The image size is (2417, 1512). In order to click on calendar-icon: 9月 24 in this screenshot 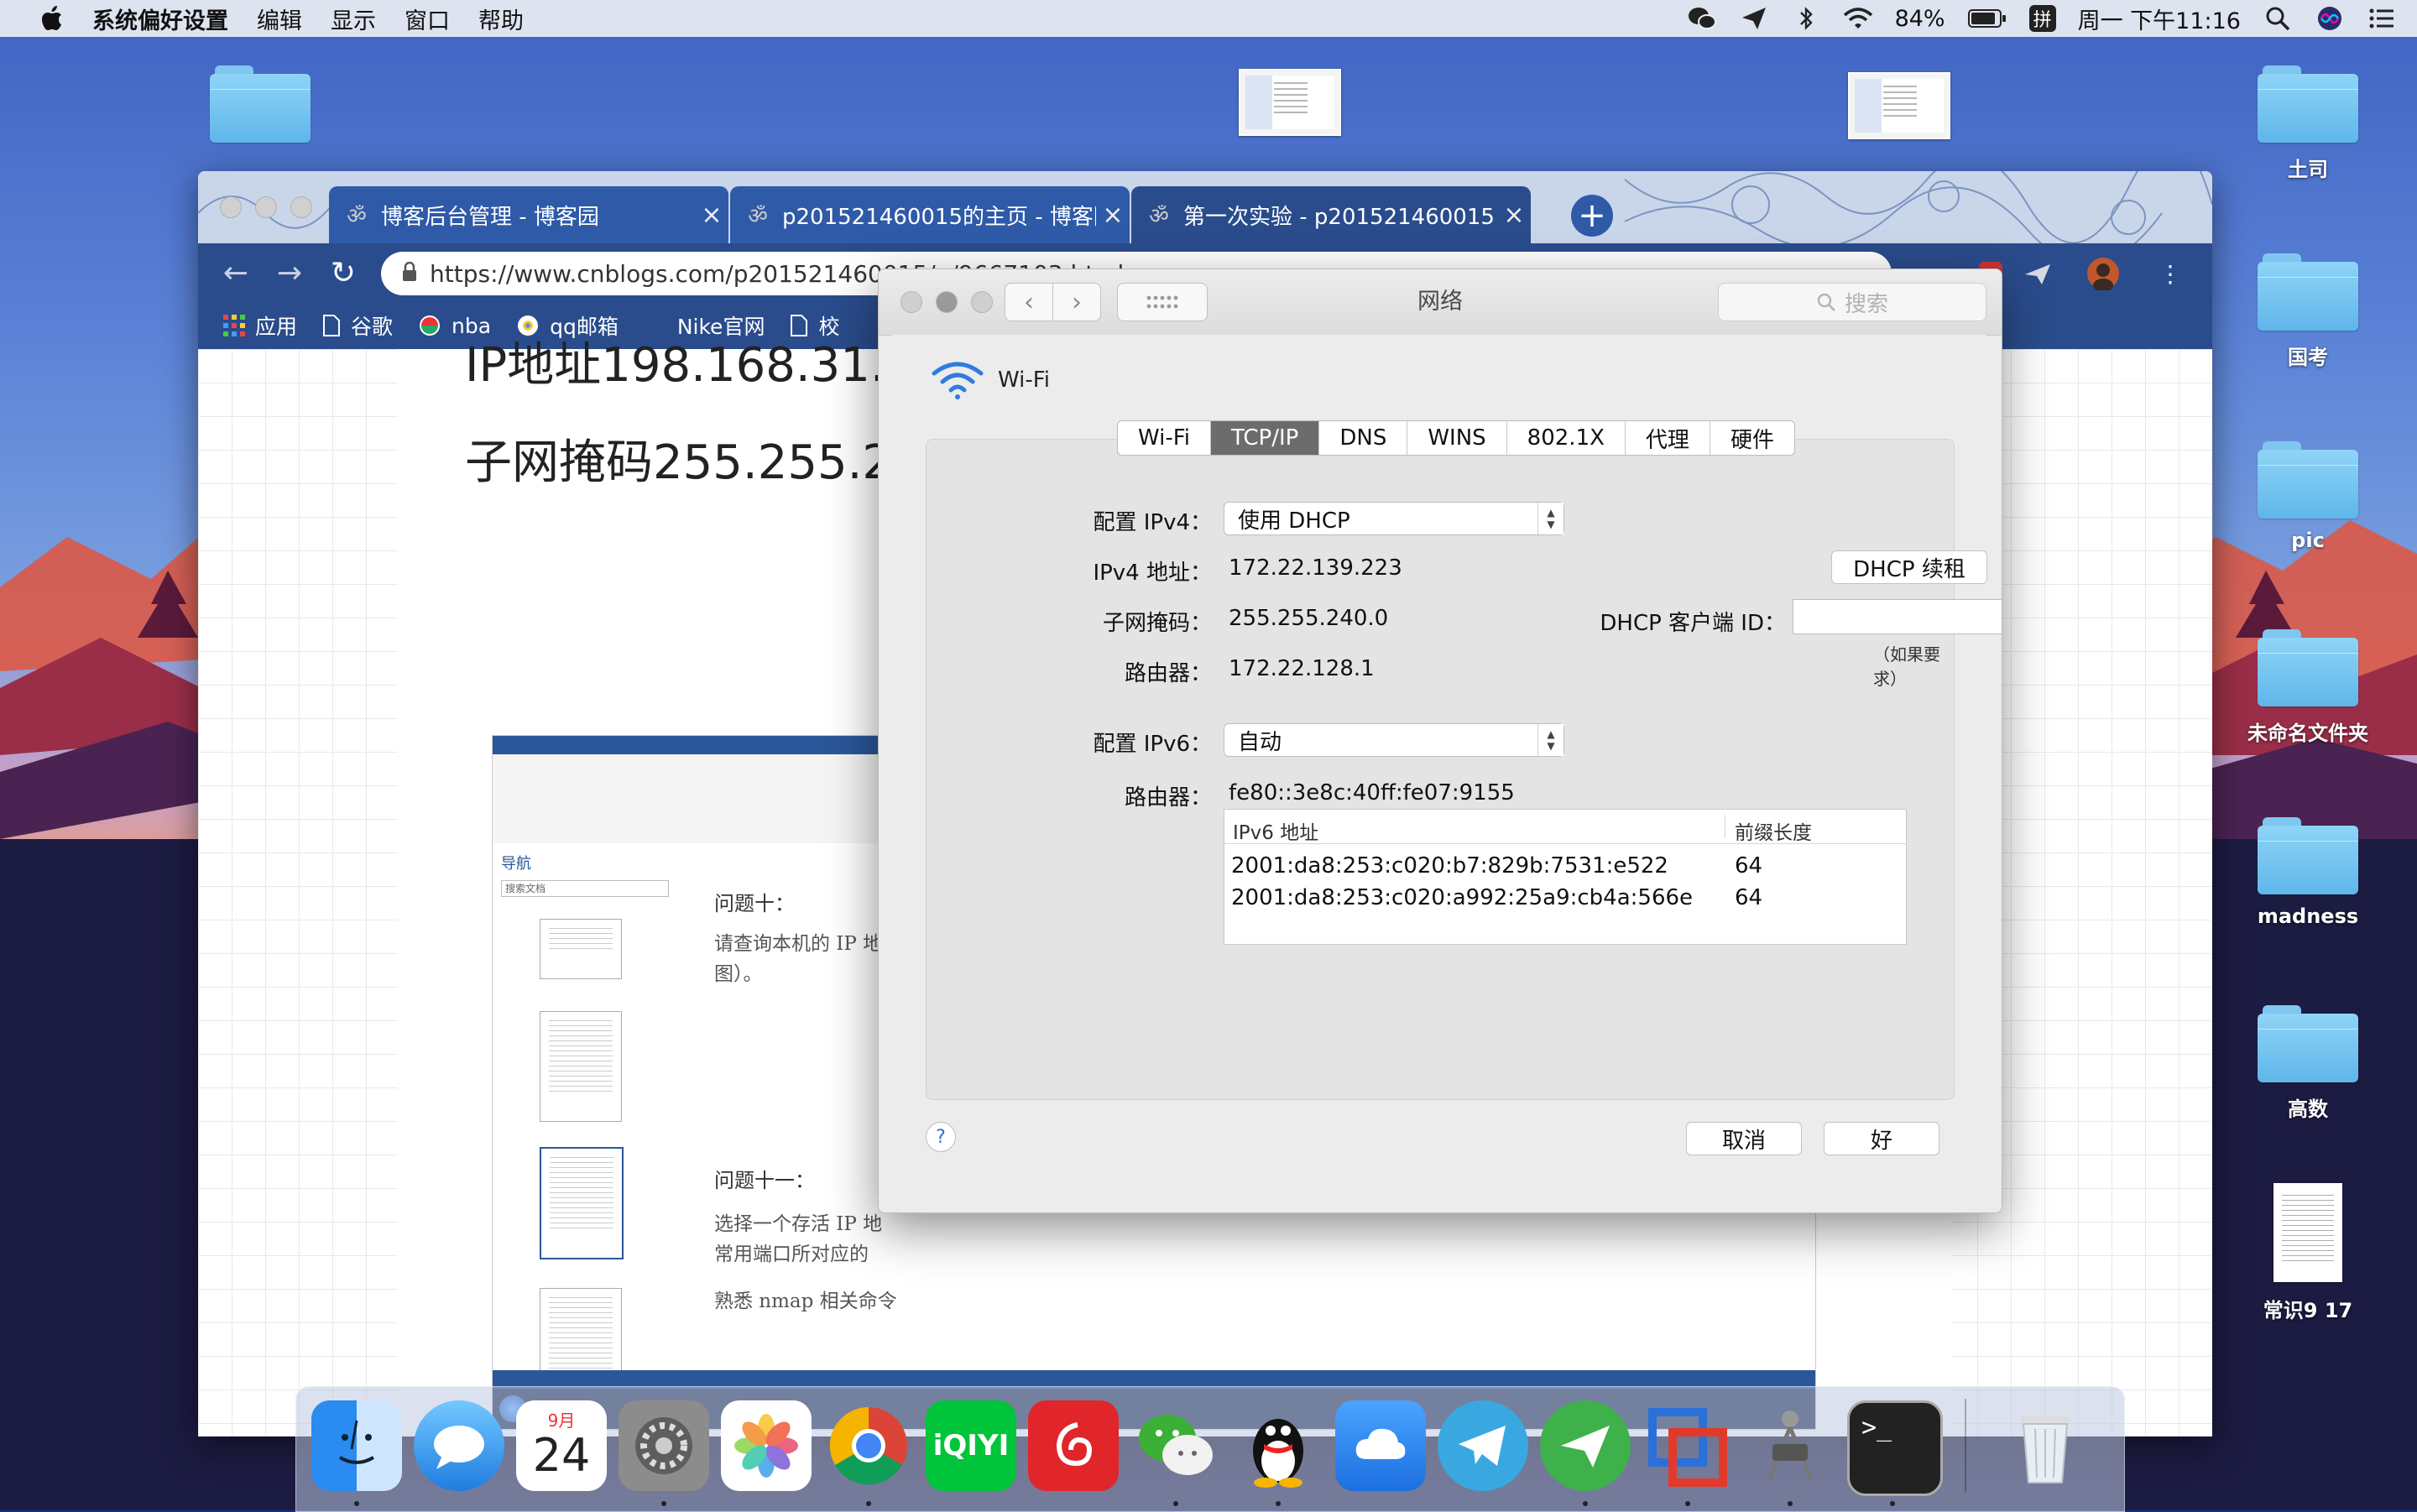, I will do `click(561, 1445)`.